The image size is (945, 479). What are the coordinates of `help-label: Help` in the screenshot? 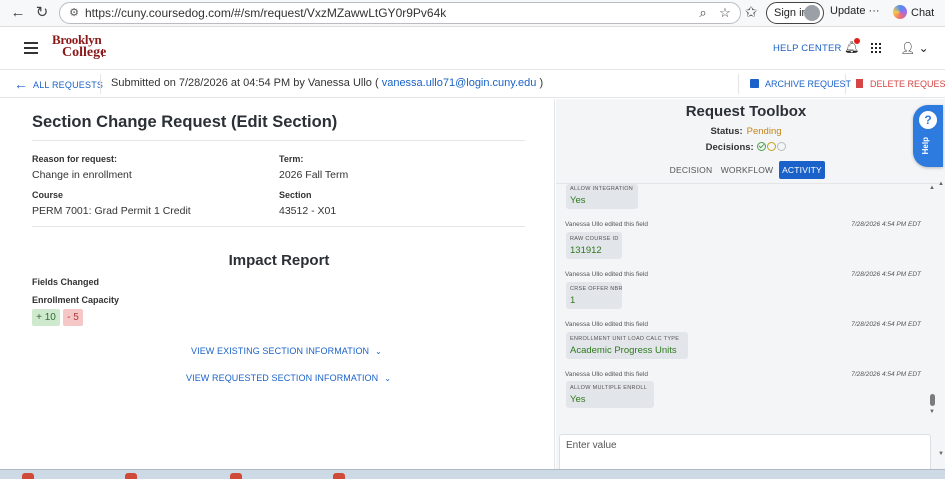 It's located at (925, 146).